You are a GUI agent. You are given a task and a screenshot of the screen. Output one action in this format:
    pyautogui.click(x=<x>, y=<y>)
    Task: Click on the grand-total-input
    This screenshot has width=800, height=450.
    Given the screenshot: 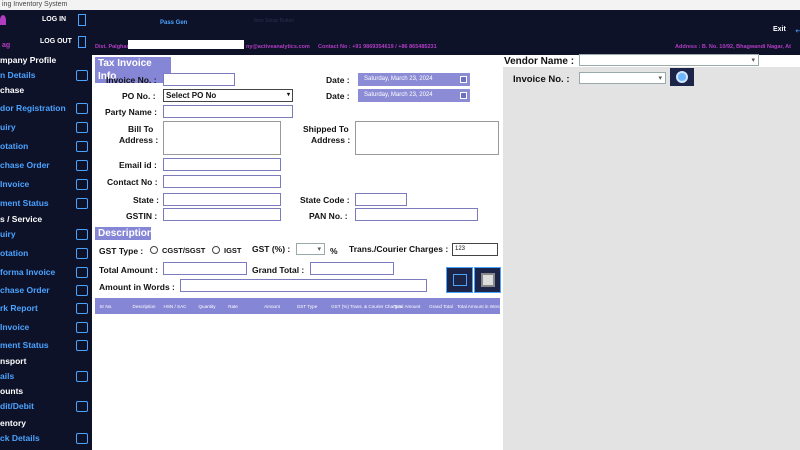 What is the action you would take?
    pyautogui.click(x=352, y=268)
    